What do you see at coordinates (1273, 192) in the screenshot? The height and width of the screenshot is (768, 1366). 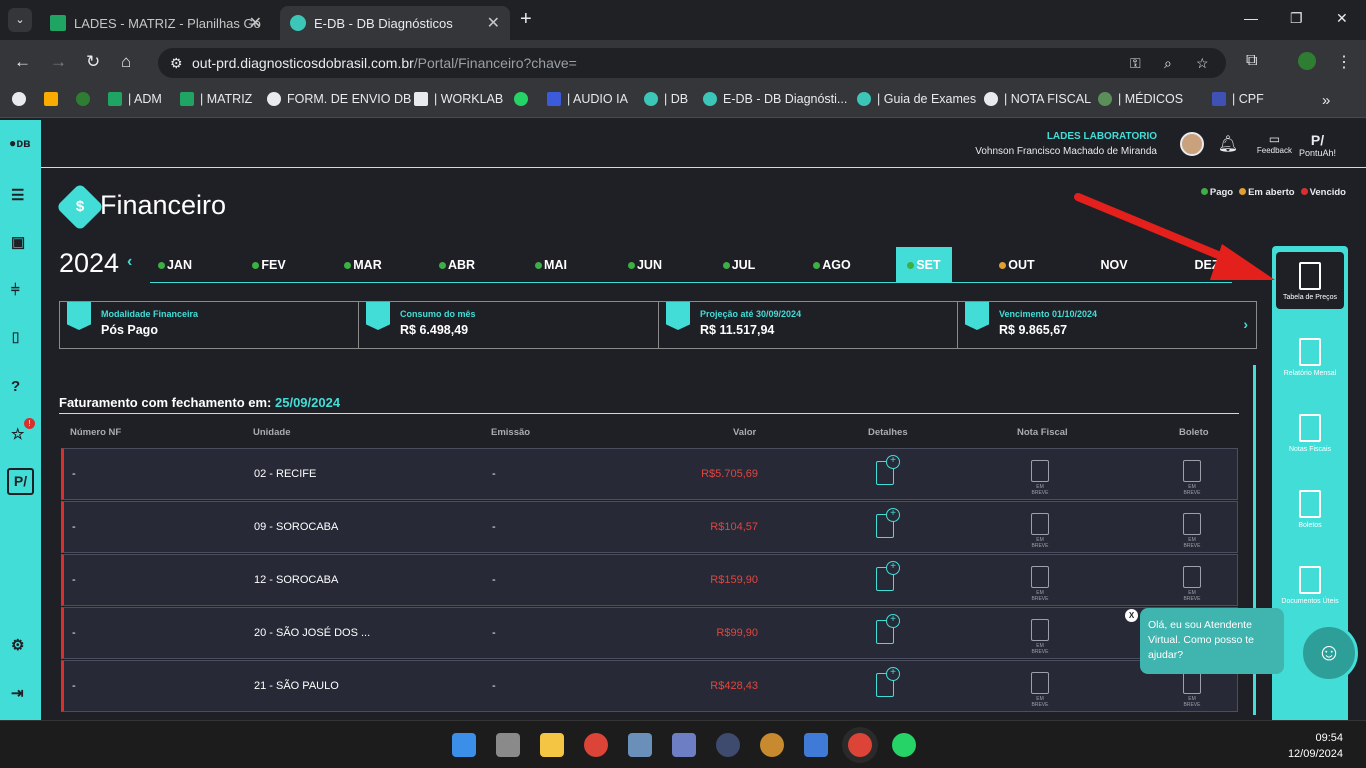 I see `status-legend: Pago Em aberto Vencido` at bounding box center [1273, 192].